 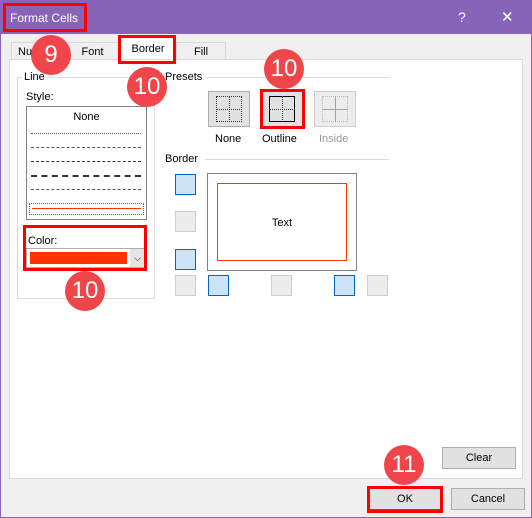 What do you see at coordinates (185, 221) in the screenshot?
I see `border-horizontal-button` at bounding box center [185, 221].